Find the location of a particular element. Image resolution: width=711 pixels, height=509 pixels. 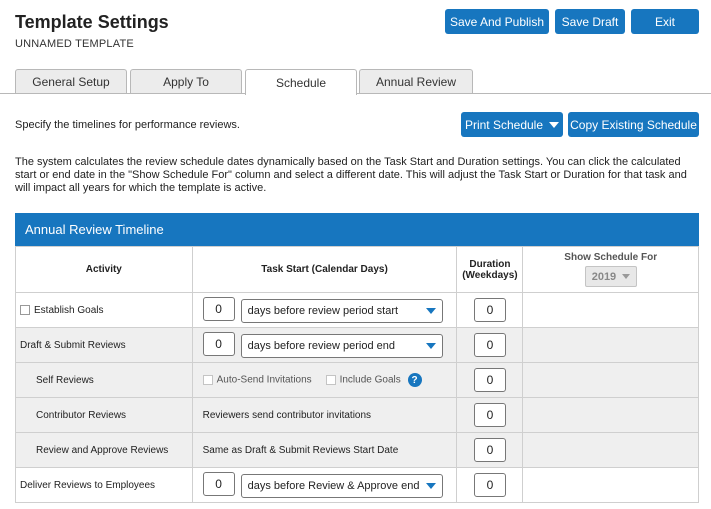

column-header-task-start: Task Start (Calendar Days) is located at coordinates (324, 269).